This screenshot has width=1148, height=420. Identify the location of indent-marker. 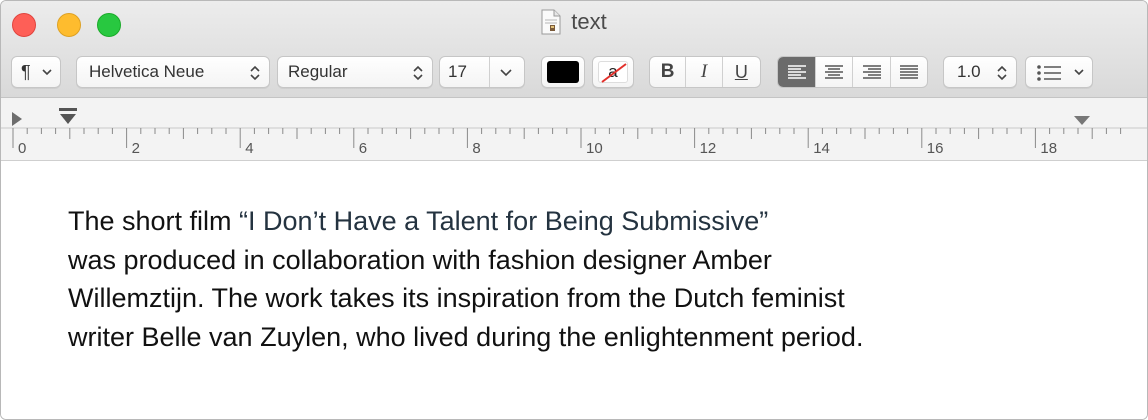
(68, 116).